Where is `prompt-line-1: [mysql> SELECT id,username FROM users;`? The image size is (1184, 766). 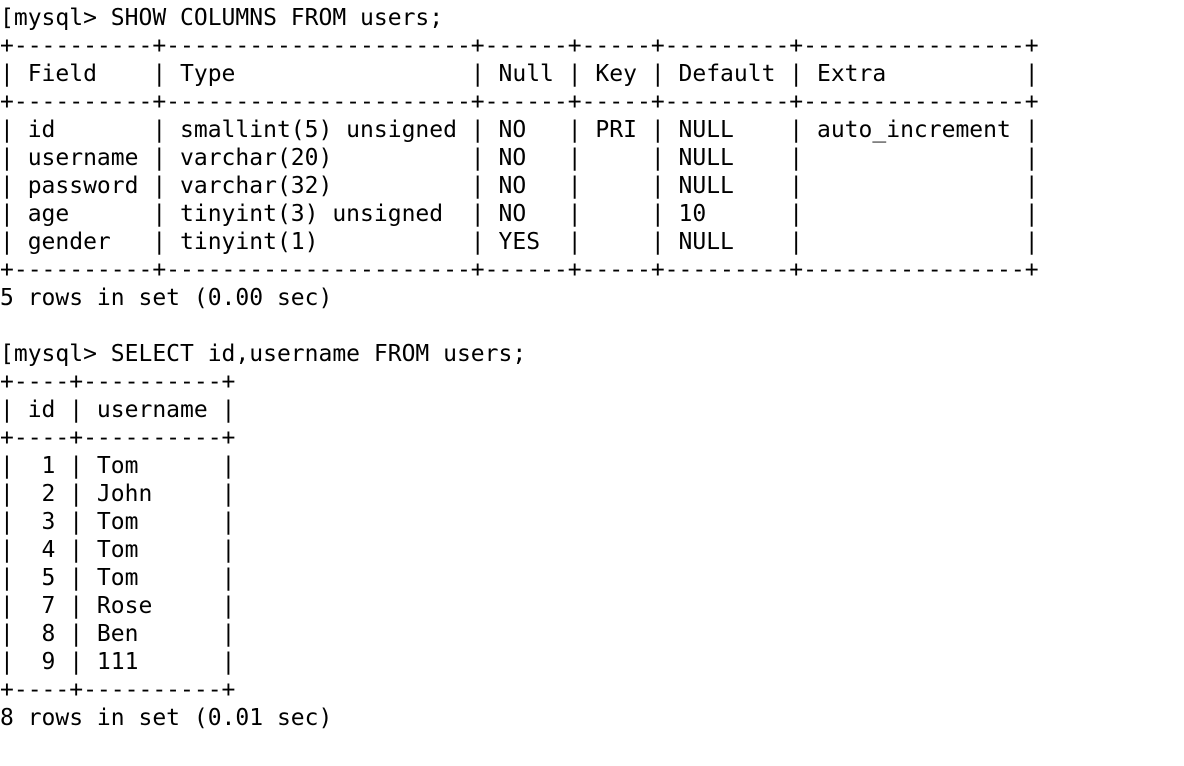 prompt-line-1: [mysql> SELECT id,username FROM users; is located at coordinates (592, 354).